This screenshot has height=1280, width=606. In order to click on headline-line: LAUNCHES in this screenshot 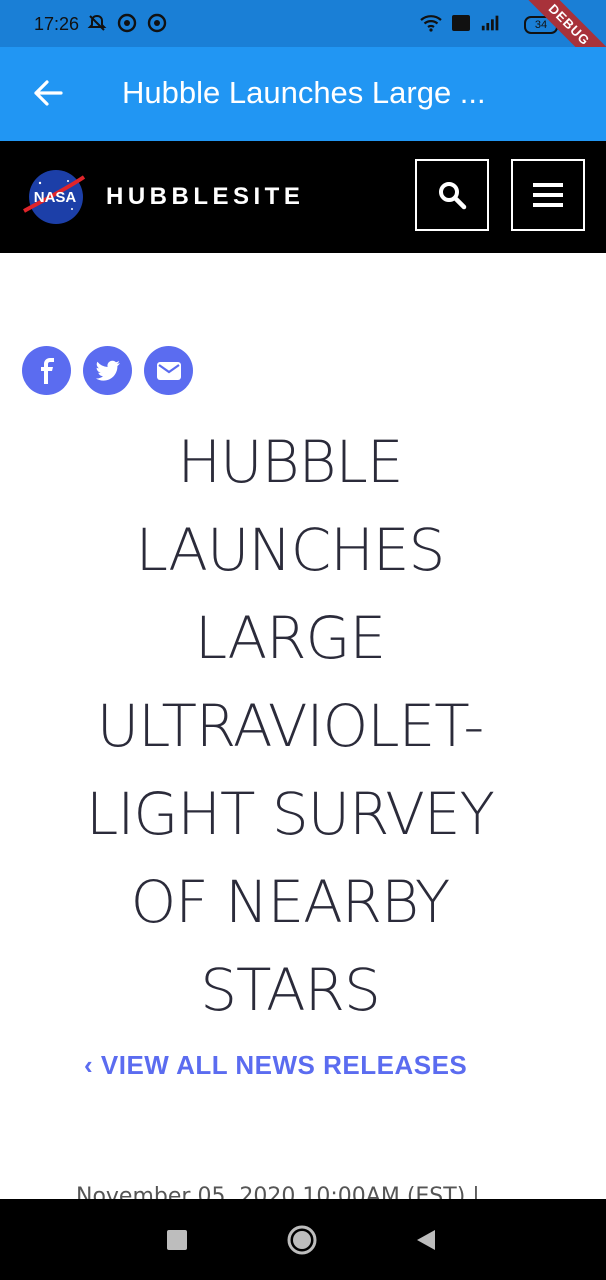, I will do `click(290, 550)`.